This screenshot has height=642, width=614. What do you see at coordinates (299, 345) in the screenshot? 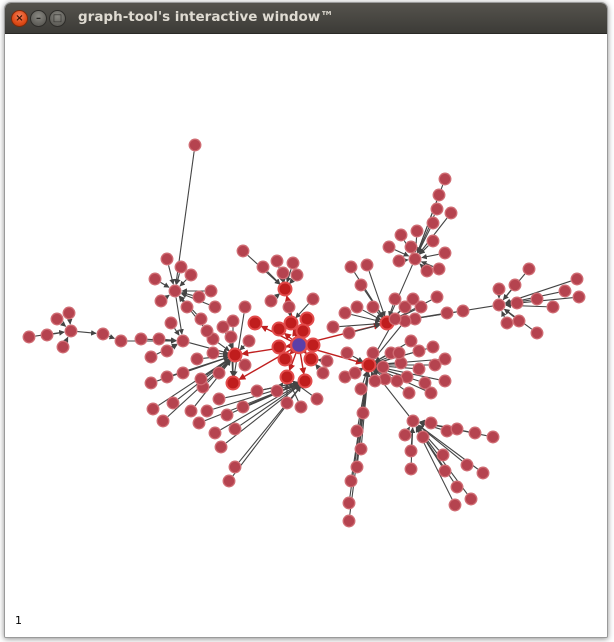
I see `selected-vertex` at bounding box center [299, 345].